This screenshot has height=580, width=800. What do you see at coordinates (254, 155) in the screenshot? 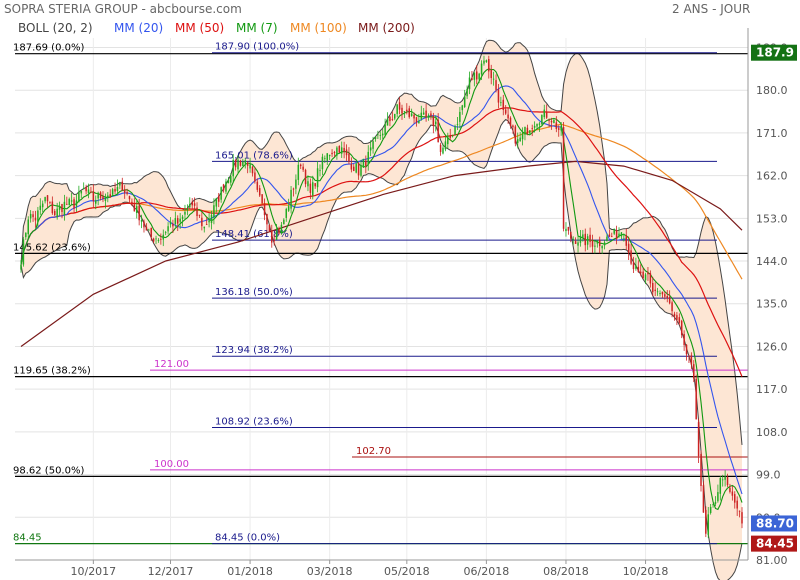
I see `fib-label: 165.01 (78.6%)` at bounding box center [254, 155].